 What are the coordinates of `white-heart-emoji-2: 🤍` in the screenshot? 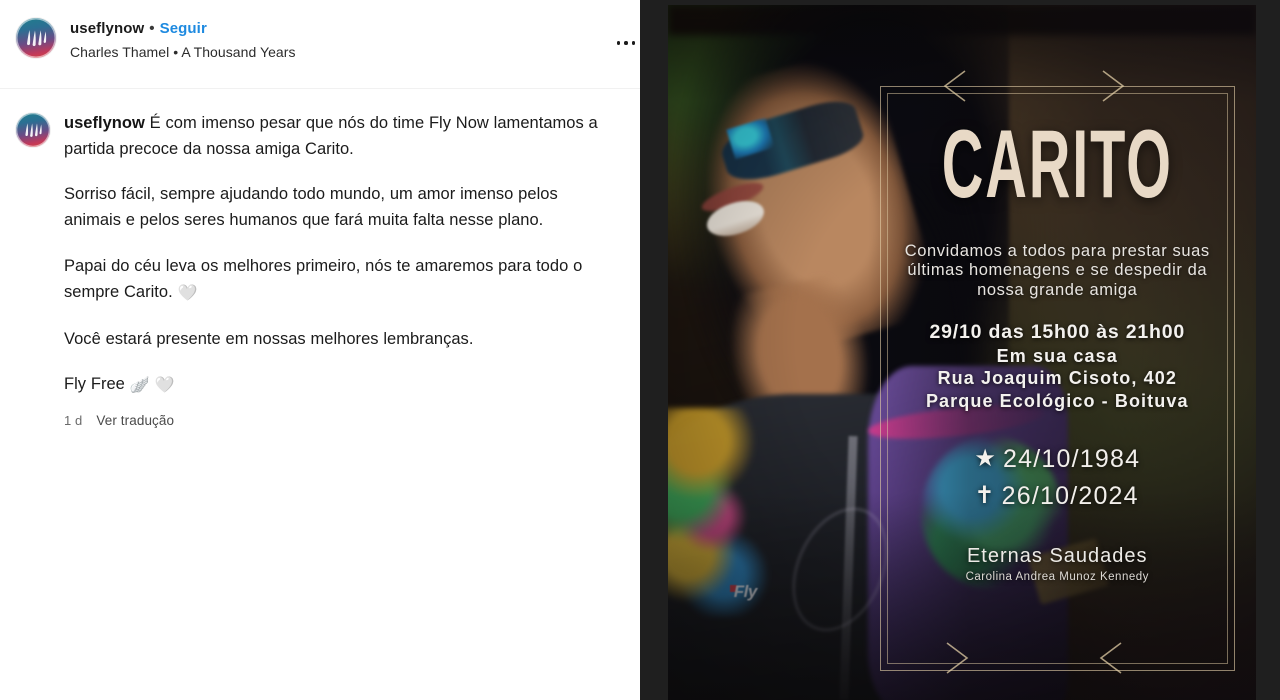 It's located at (164, 386).